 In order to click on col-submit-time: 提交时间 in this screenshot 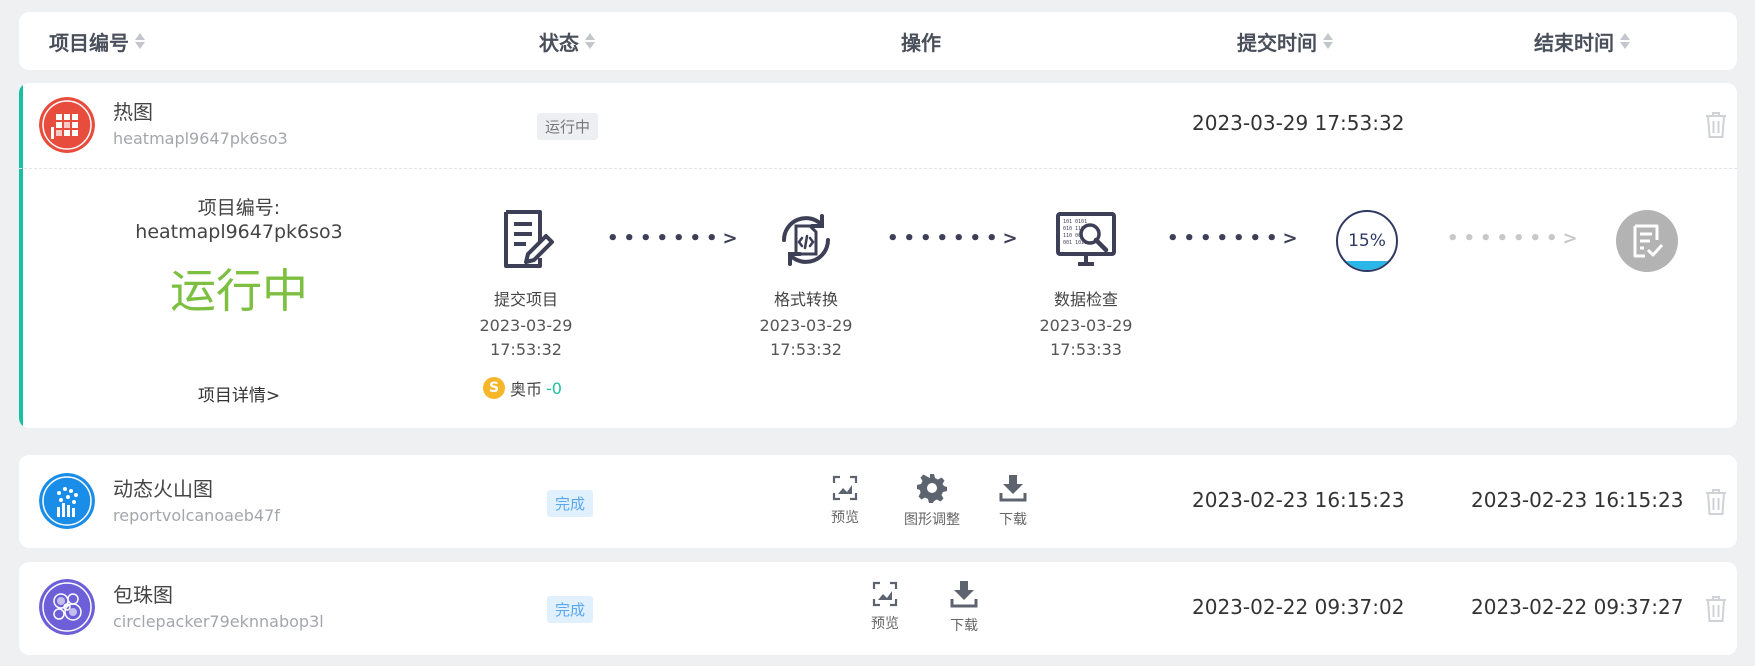, I will do `click(1285, 41)`.